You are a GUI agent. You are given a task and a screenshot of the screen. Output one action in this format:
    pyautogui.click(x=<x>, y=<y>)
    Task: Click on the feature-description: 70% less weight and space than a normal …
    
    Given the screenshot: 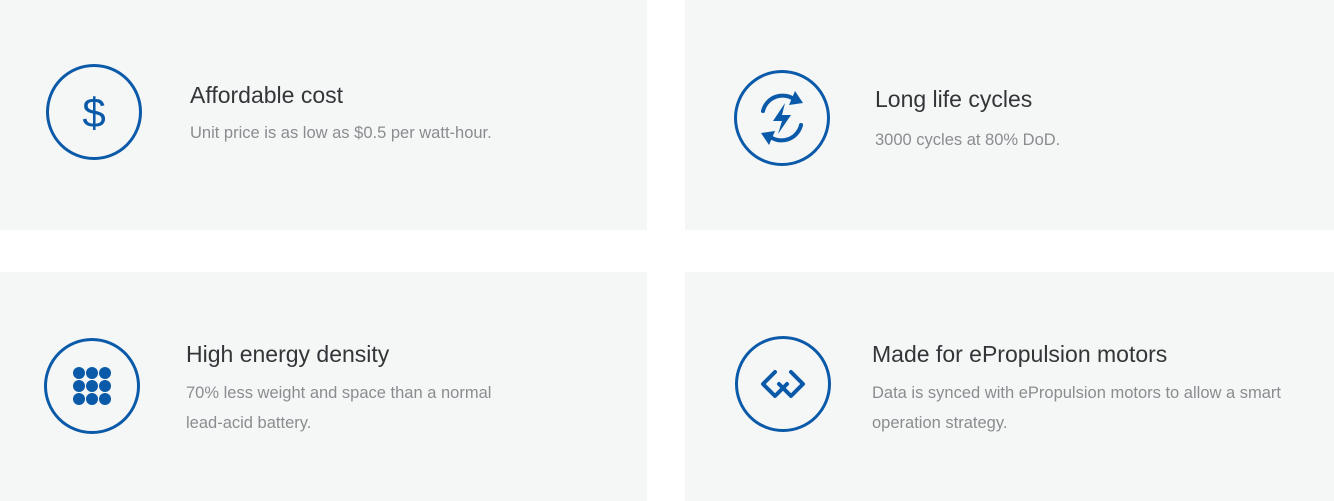 What is the action you would take?
    pyautogui.click(x=339, y=408)
    